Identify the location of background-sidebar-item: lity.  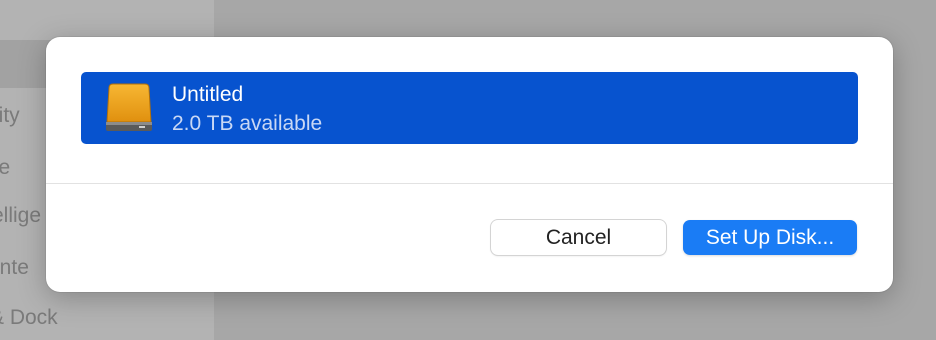
(10, 115).